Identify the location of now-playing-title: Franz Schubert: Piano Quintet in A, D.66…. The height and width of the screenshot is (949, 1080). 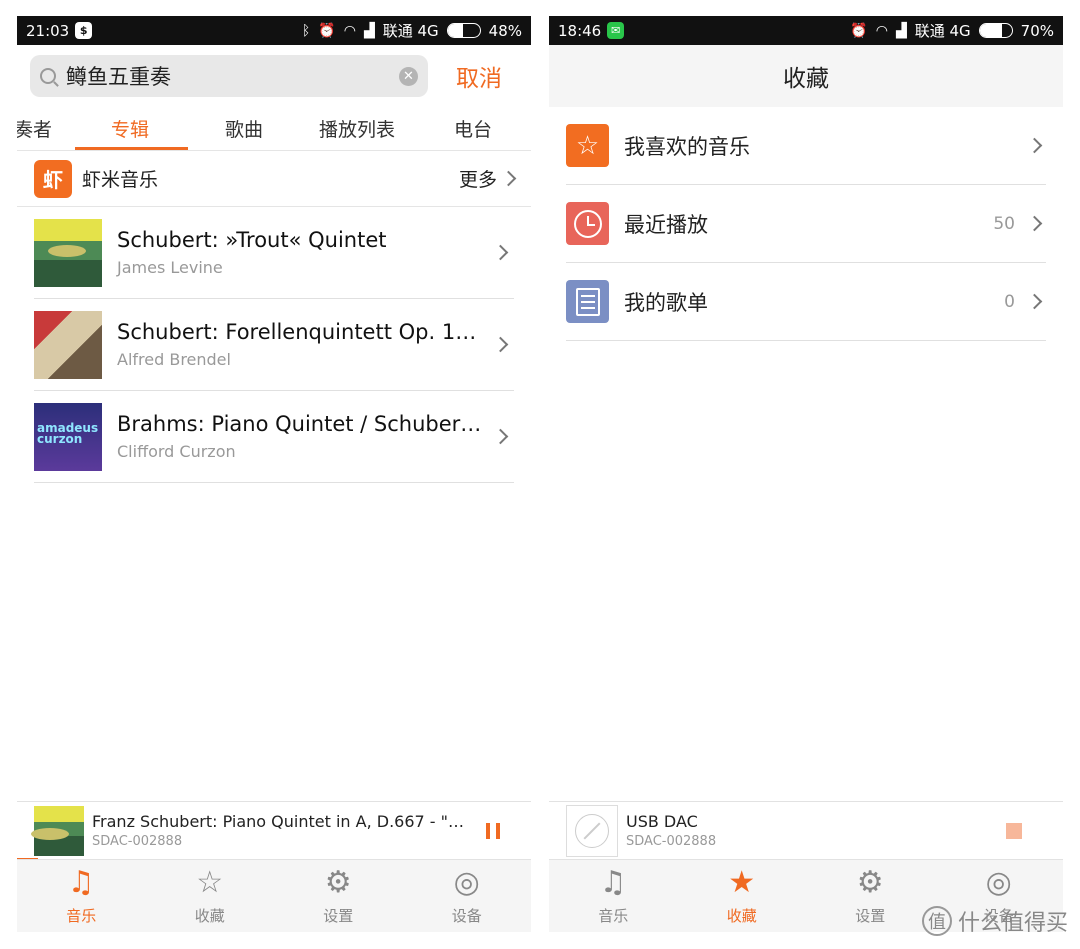
(280, 821).